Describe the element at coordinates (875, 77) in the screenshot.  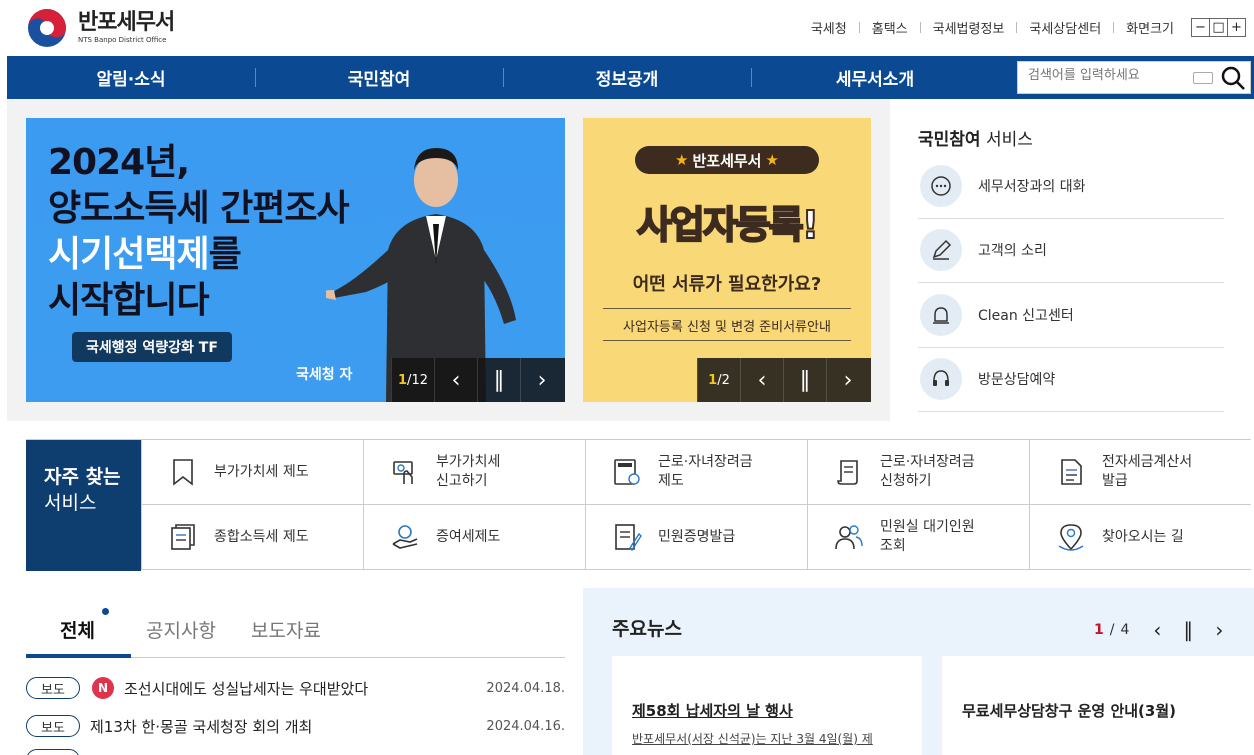
I see `nav-item-office-intro: 세무서소개` at that location.